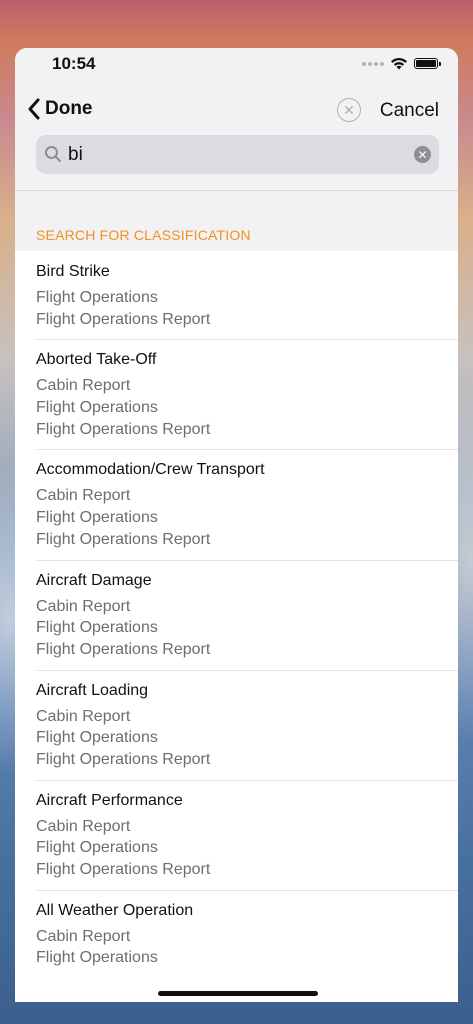 This screenshot has width=473, height=1024. Describe the element at coordinates (422, 154) in the screenshot. I see `clear-icon: ✕` at that location.